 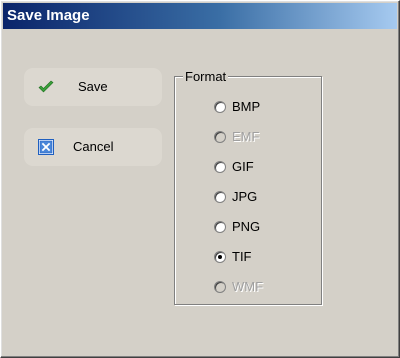 I want to click on save-button: Save, so click(x=93, y=87).